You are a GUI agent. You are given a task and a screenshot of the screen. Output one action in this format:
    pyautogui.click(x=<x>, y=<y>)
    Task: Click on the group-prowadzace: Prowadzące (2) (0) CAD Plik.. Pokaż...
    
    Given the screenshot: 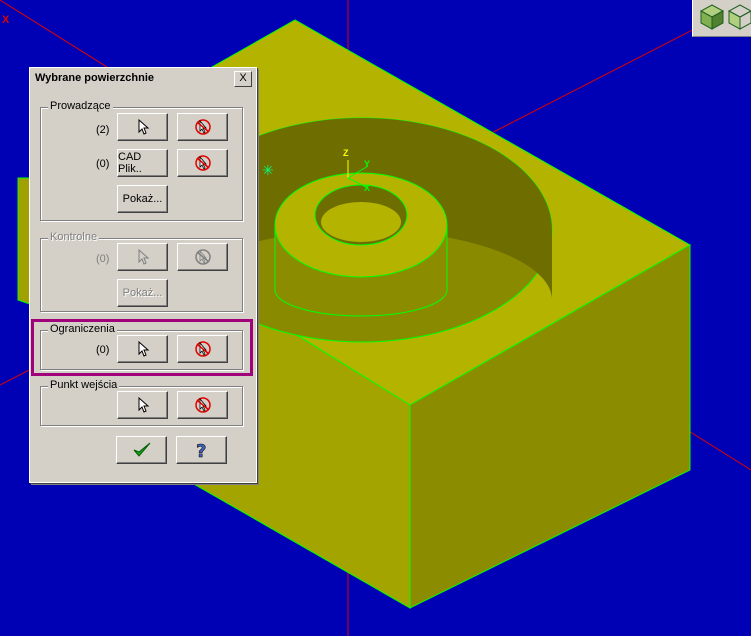 What is the action you would take?
    pyautogui.click(x=141, y=160)
    